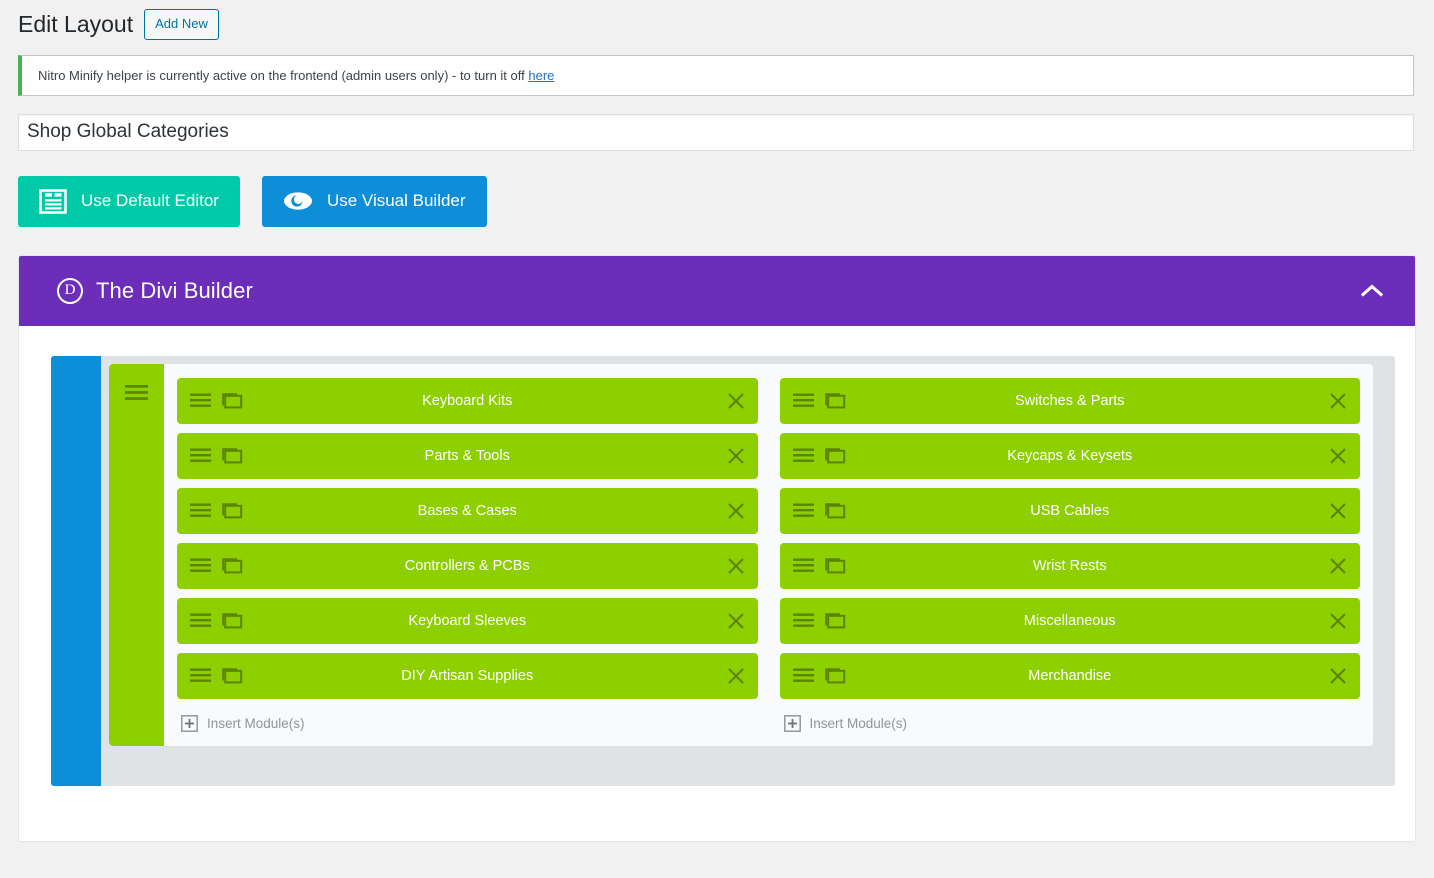 Image resolution: width=1434 pixels, height=878 pixels. I want to click on divi-logo-icon: D, so click(70, 290).